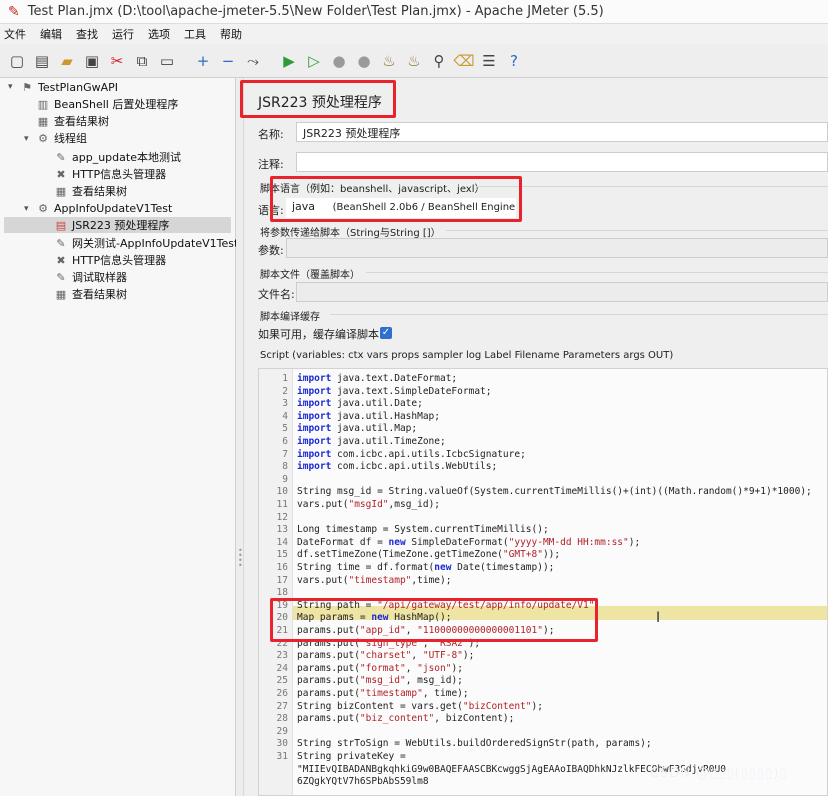  I want to click on menu-search: 查找, so click(87, 34).